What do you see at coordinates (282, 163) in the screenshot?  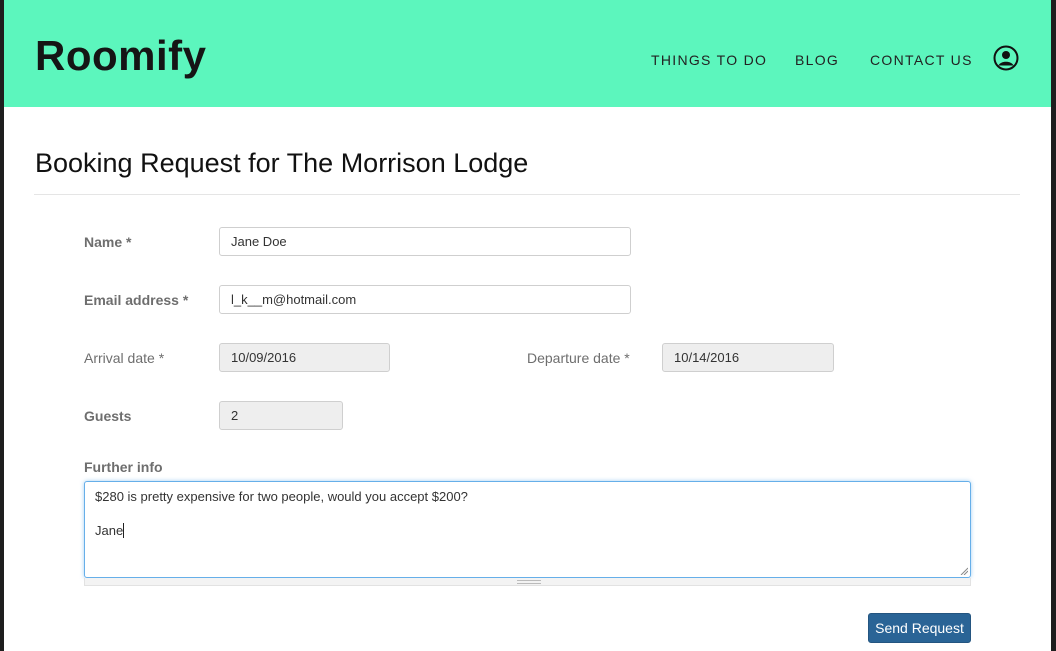 I see `page-title: Booking Request for The Morrison Lodge` at bounding box center [282, 163].